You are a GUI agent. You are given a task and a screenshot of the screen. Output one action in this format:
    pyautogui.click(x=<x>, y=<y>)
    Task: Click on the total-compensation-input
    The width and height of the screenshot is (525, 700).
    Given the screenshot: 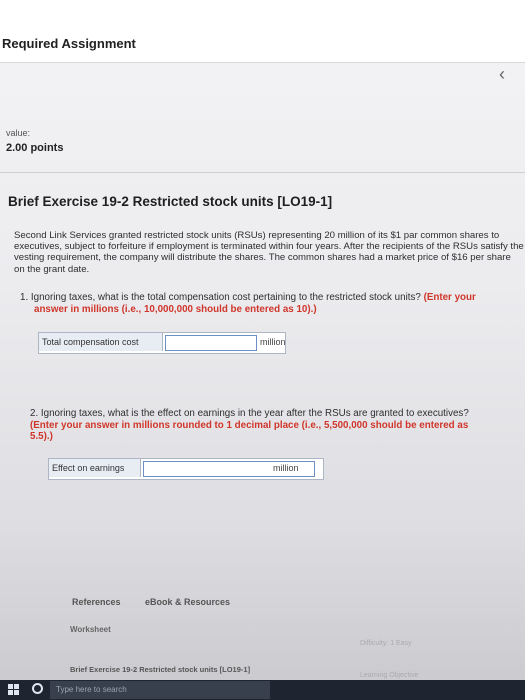 What is the action you would take?
    pyautogui.click(x=211, y=343)
    